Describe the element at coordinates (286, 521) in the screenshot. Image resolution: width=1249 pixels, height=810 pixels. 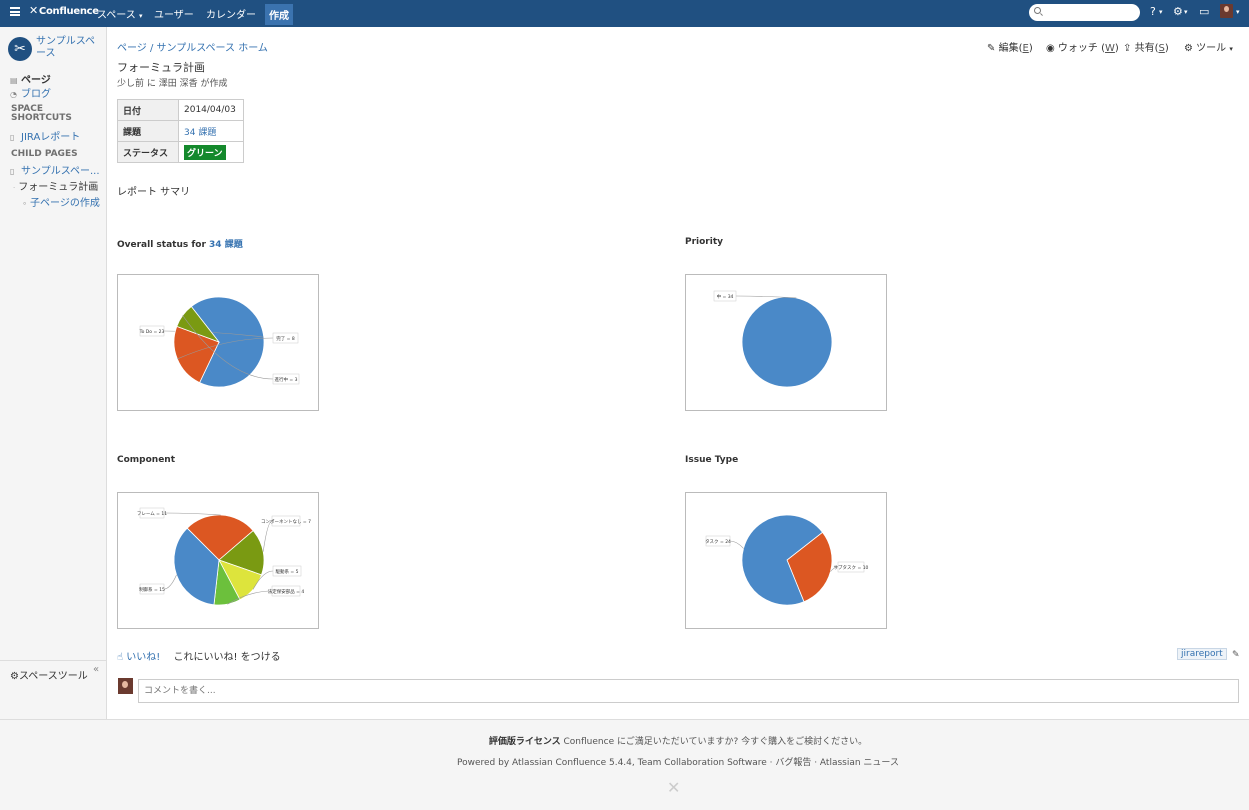
I see `pie-label: コンポーネントなし = 7` at that location.